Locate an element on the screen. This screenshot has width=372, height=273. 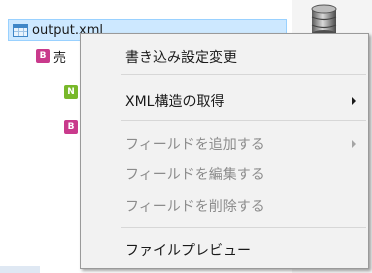
menu-item-label: フィールドを削除する is located at coordinates (195, 207).